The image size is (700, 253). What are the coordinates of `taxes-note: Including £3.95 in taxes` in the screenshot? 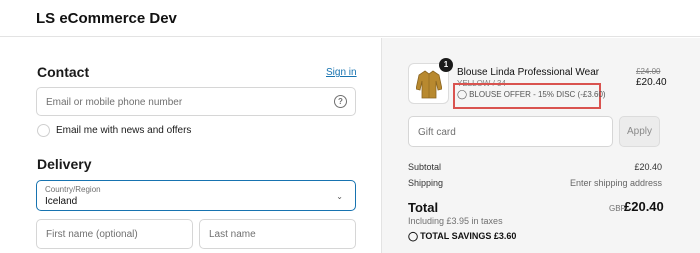 It's located at (455, 221).